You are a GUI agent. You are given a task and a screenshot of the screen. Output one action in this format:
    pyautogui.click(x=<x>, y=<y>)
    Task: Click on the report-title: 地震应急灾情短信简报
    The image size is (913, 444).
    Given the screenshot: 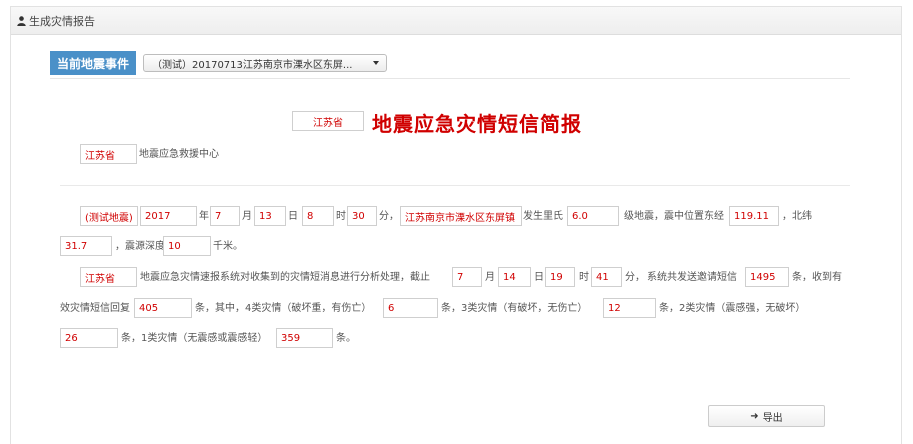 What is the action you would take?
    pyautogui.click(x=477, y=124)
    